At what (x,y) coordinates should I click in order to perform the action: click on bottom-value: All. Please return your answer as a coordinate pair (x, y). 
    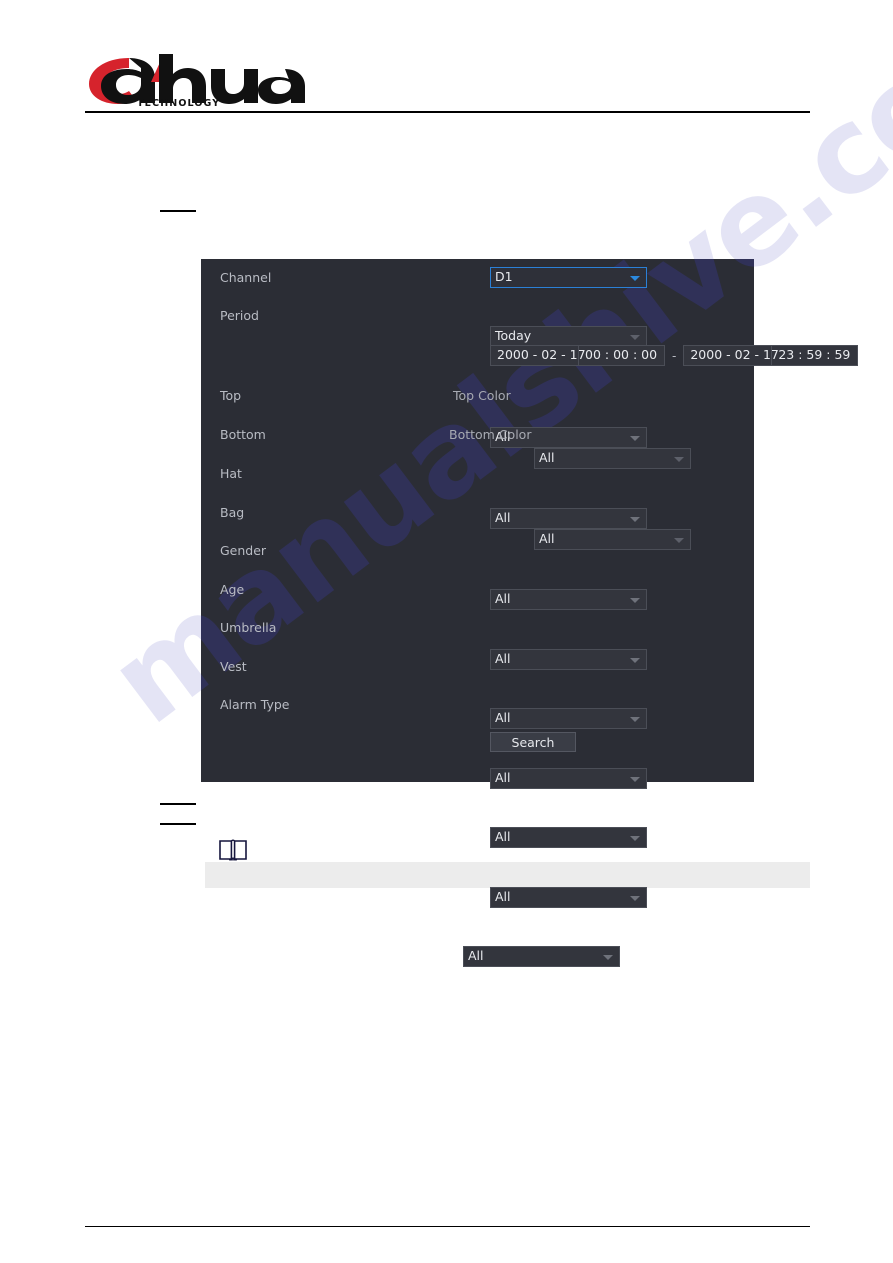
    Looking at the image, I should click on (503, 518).